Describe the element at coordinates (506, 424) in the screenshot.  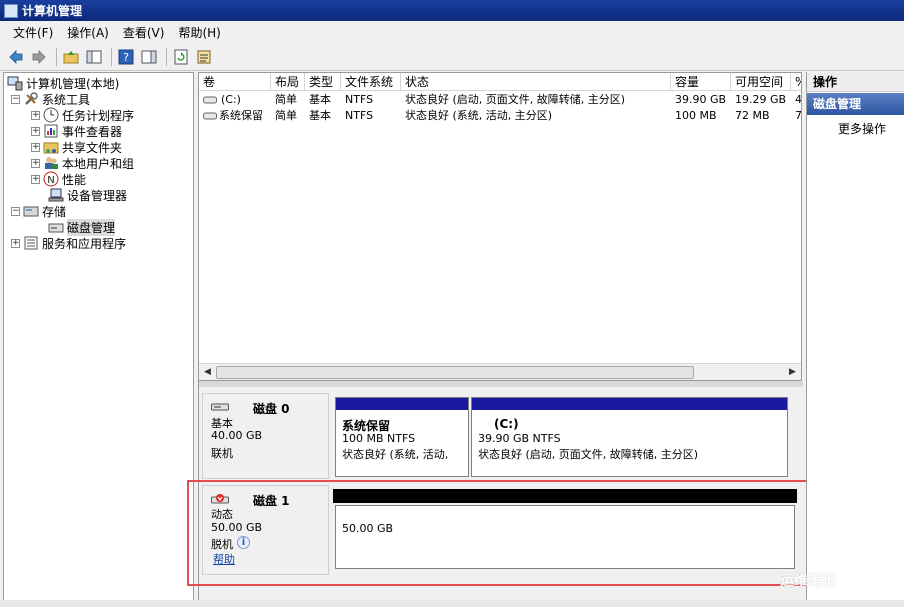
I see `partition-name: (C:)` at that location.